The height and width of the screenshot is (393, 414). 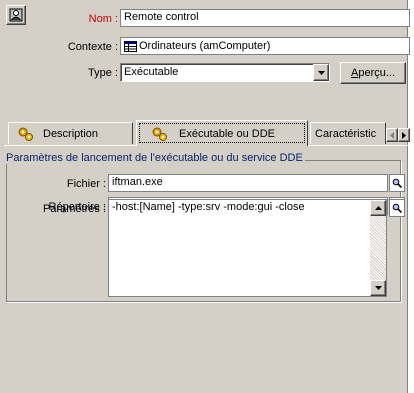 I want to click on parametres-search-button, so click(x=397, y=208).